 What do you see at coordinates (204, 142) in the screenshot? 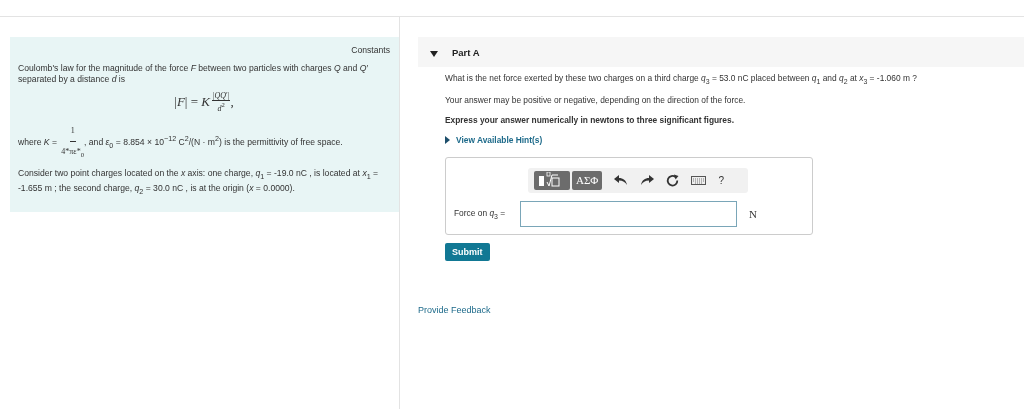
I see `paragraph: where K = 1 4*πε*$_{0}$ , and ε$_{0}$ = 8.854 × 10$^{−12}$ C$^{2}$/(N · m$^{2}$) is the permittivity of free space.` at bounding box center [204, 142].